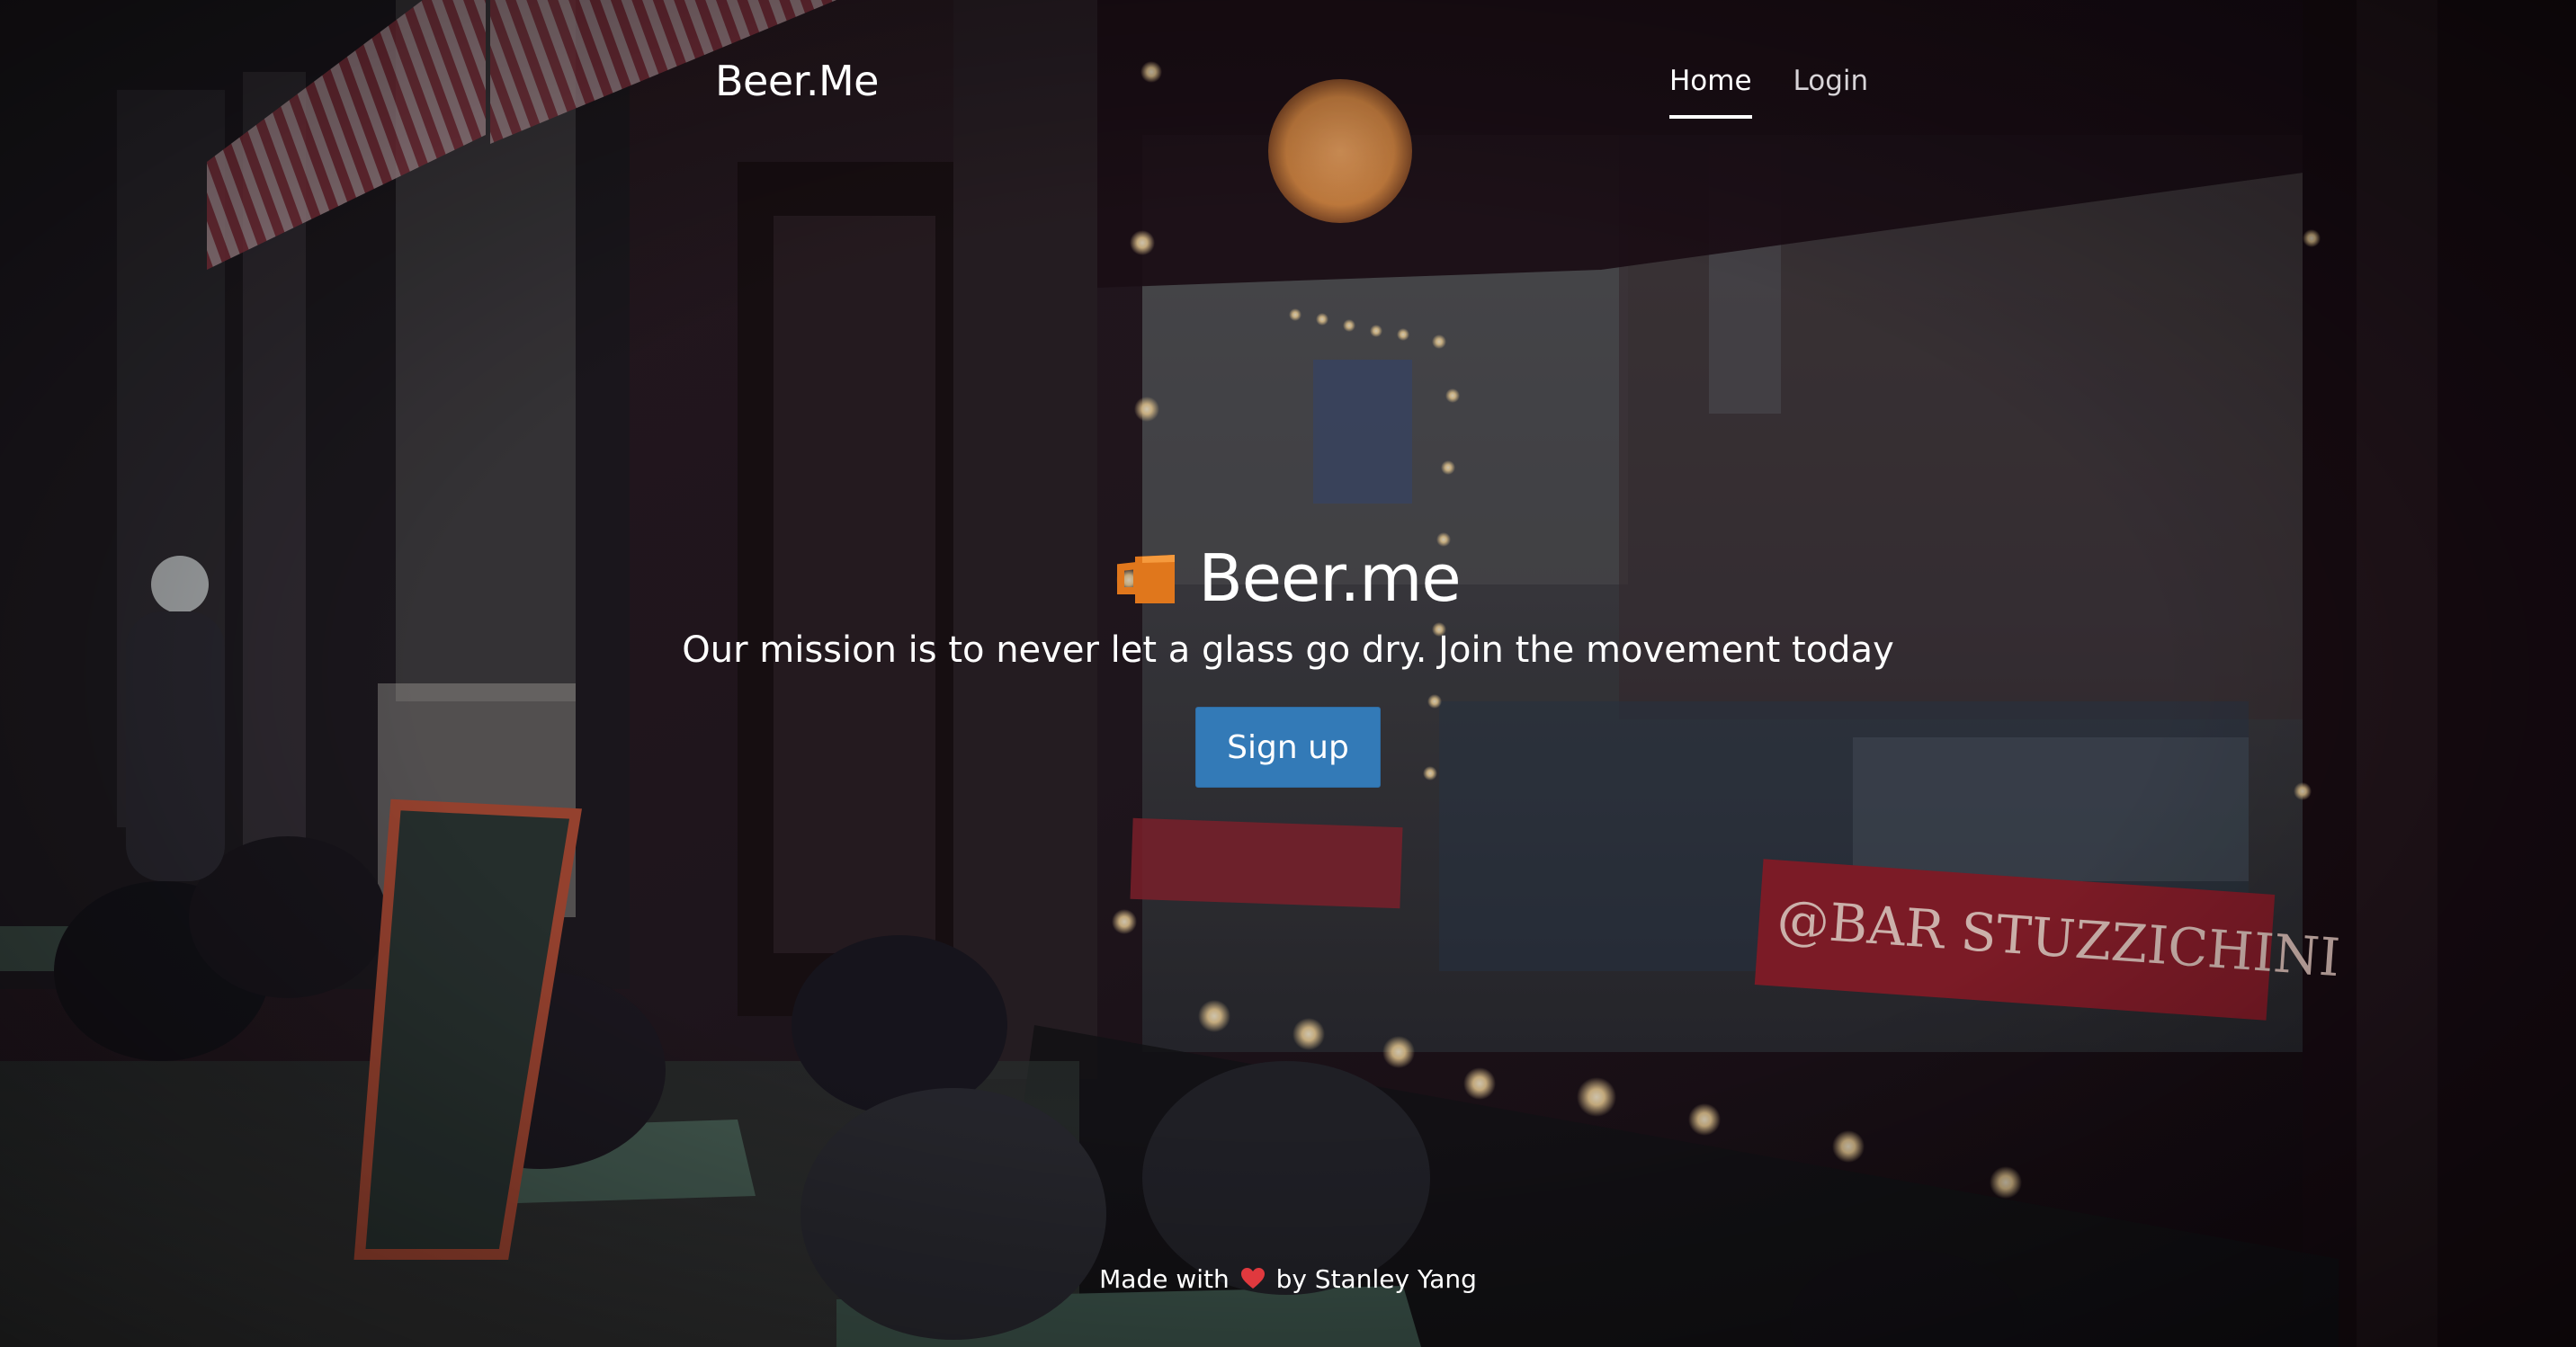  Describe the element at coordinates (1146, 579) in the screenshot. I see `beer-mug-icon` at that location.